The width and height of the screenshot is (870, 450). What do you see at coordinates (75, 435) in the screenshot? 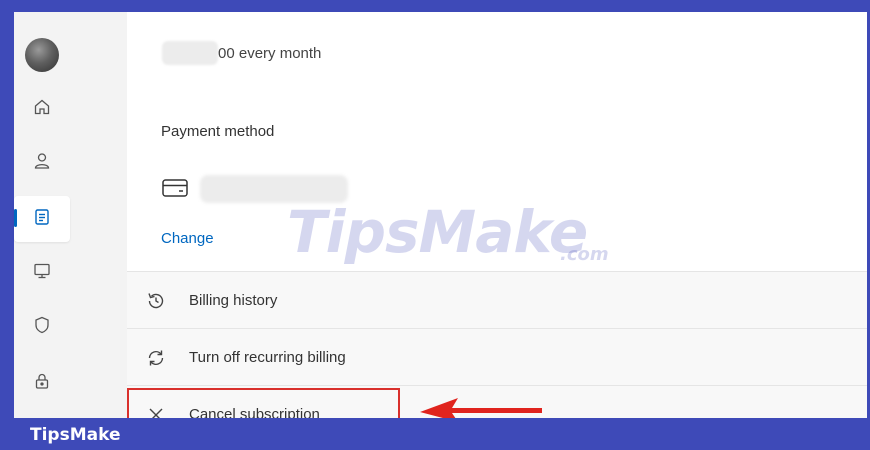
I see `footer-brand: TipsMake` at bounding box center [75, 435].